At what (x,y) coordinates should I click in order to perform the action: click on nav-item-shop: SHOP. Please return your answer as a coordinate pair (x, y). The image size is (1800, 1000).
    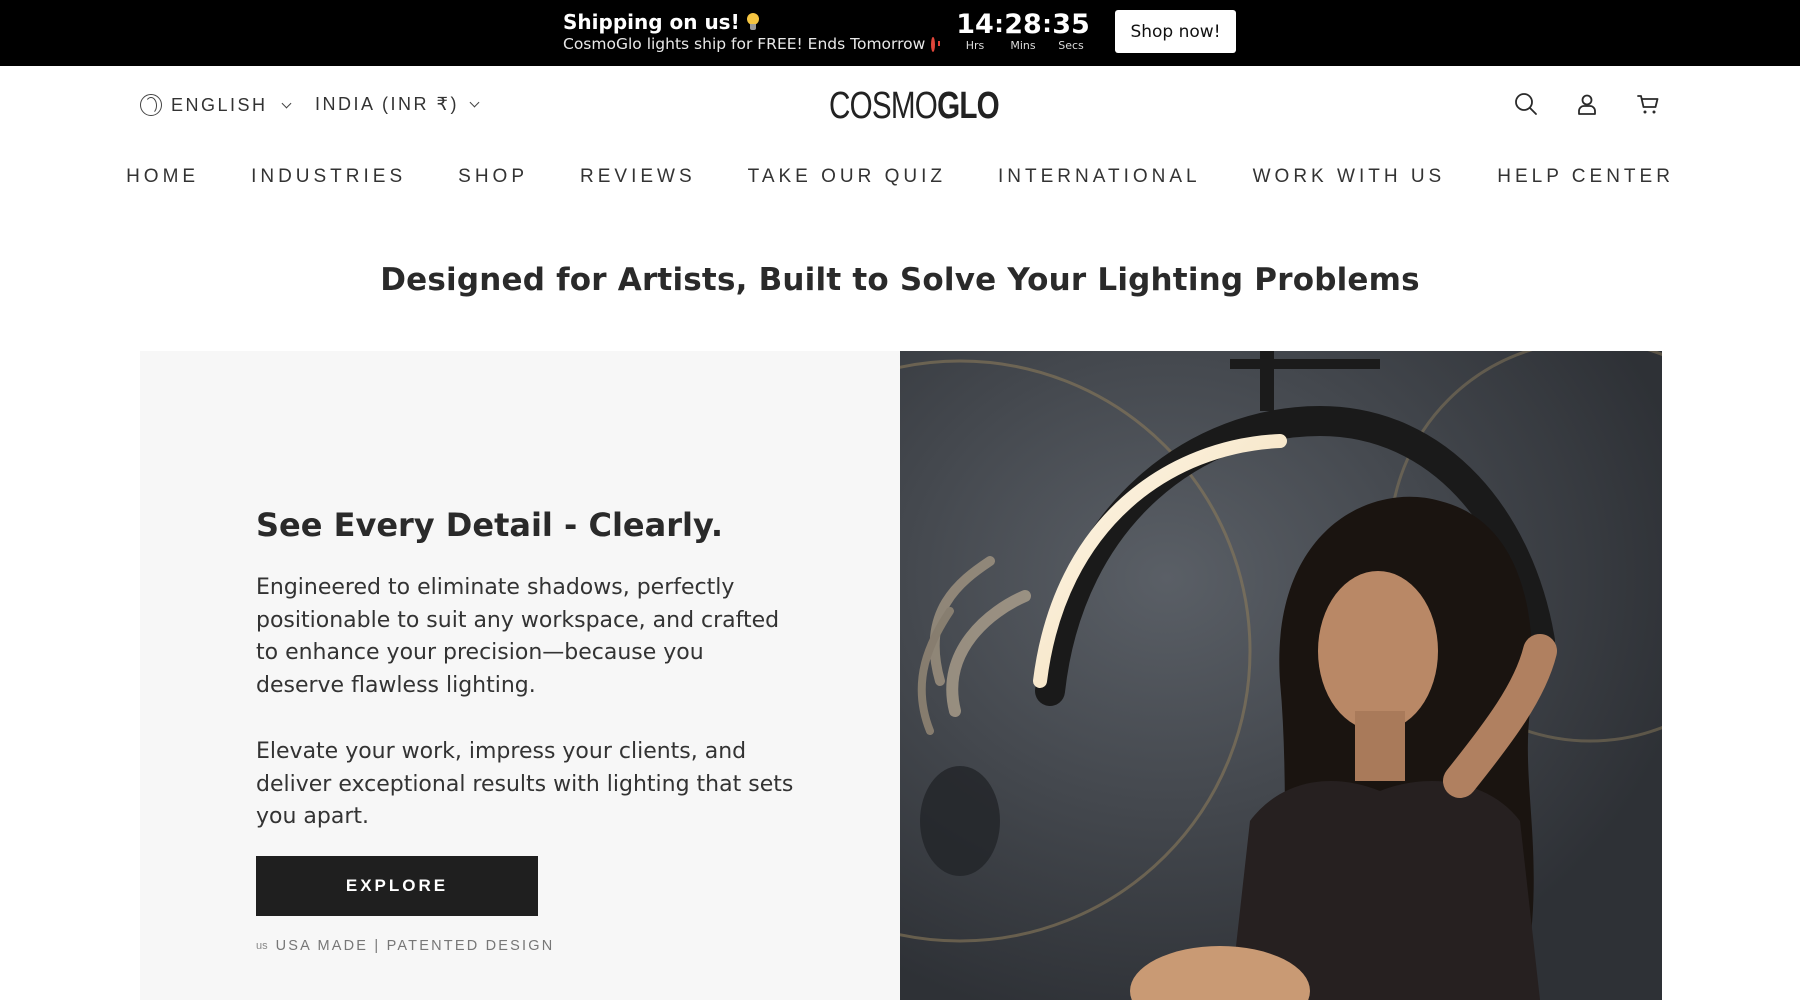
    Looking at the image, I should click on (493, 177).